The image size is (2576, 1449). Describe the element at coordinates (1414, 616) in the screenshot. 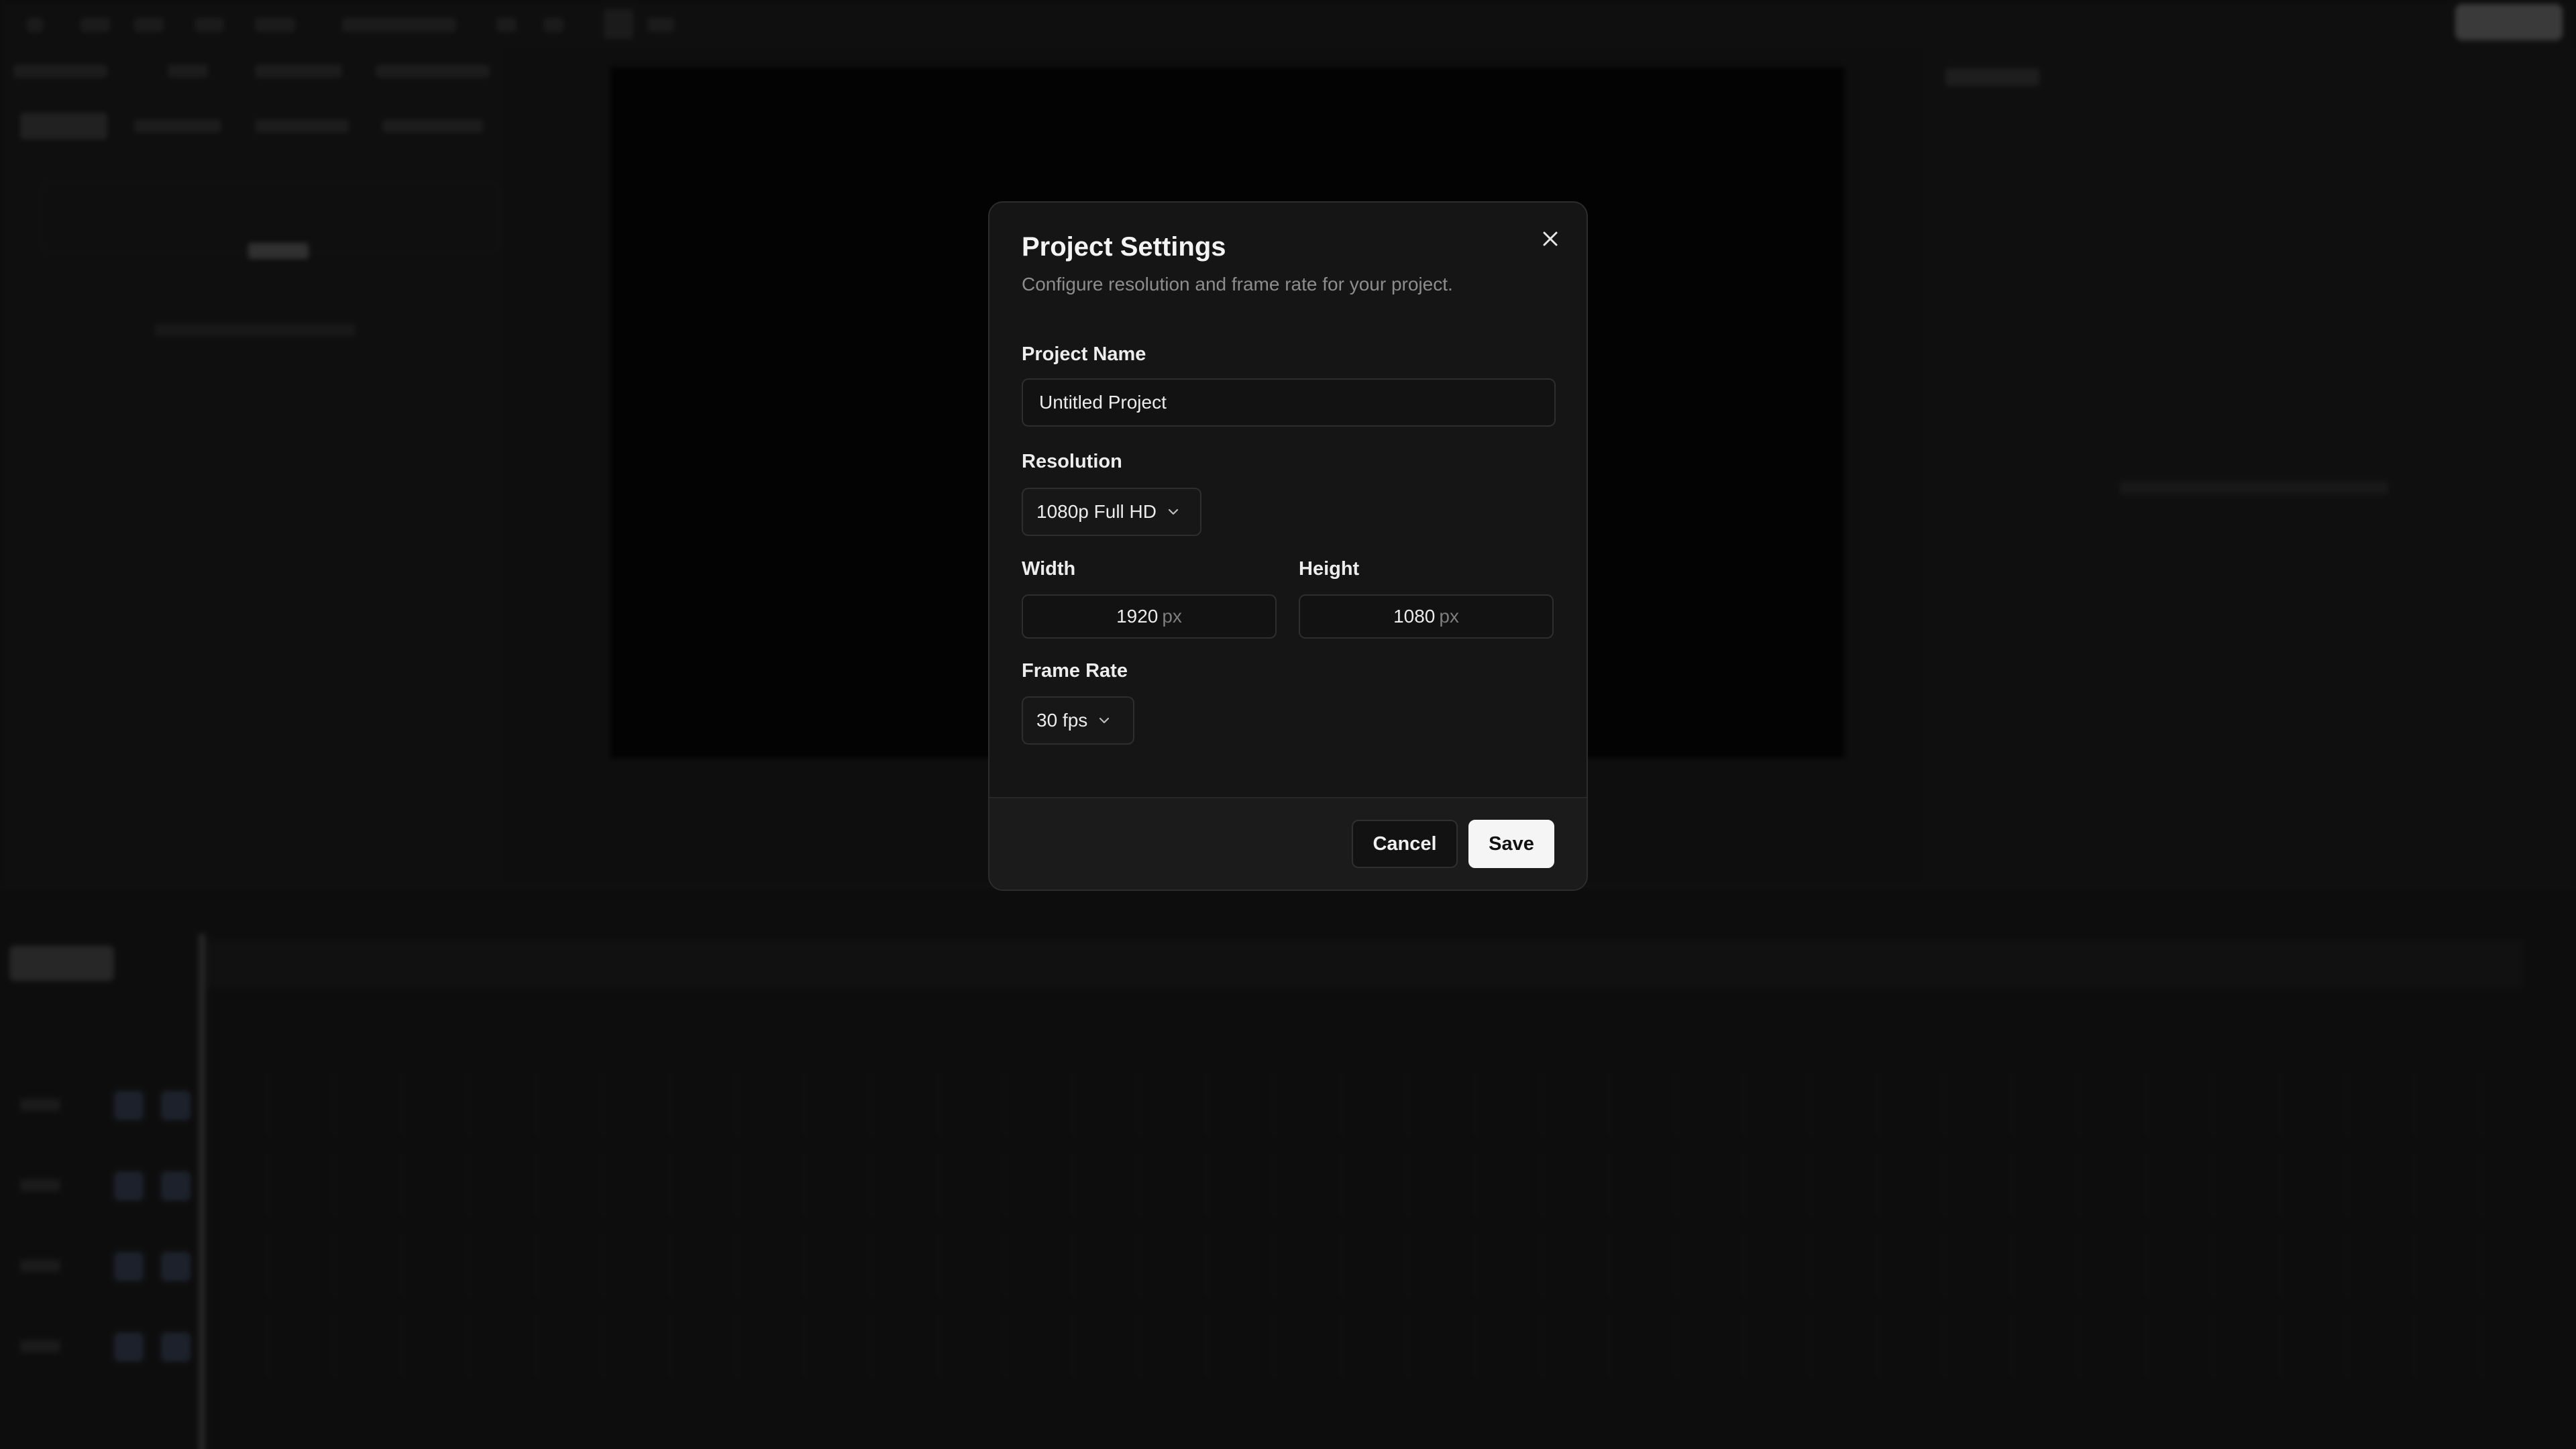

I see `height-value: 1080` at that location.